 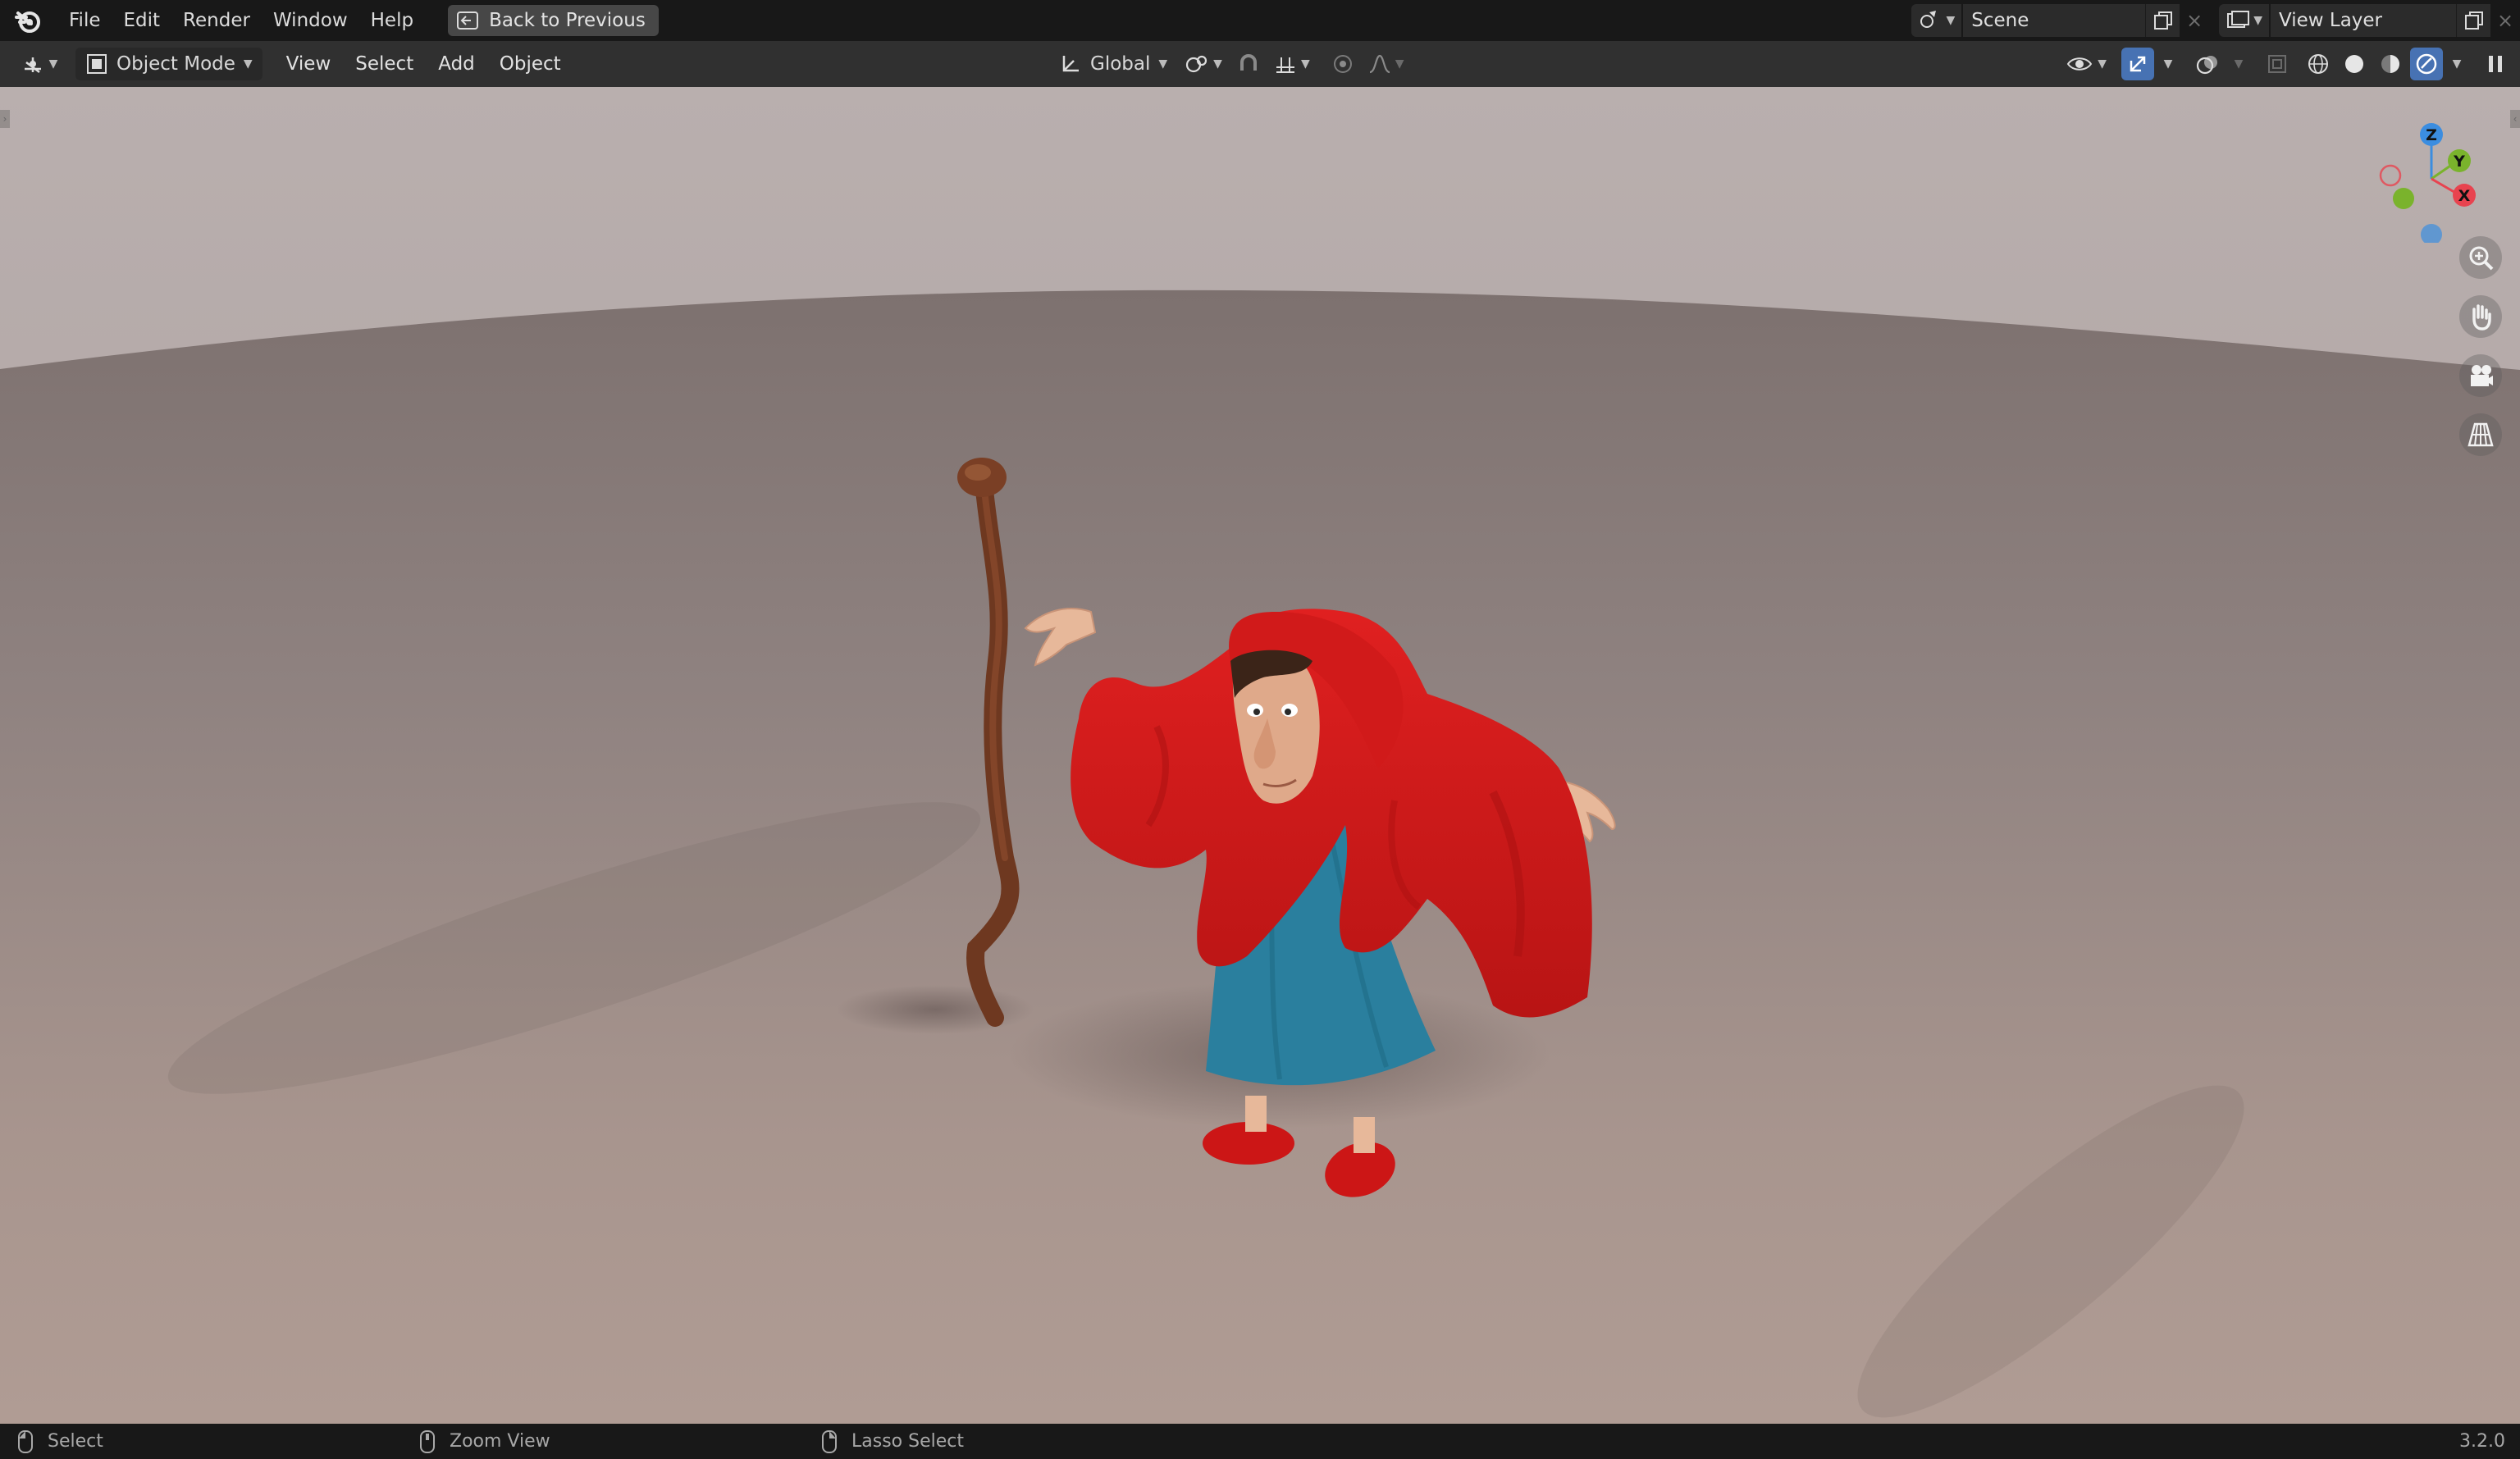 What do you see at coordinates (2515, 119) in the screenshot?
I see `sidebar-expand-arrow-icon: ‹` at bounding box center [2515, 119].